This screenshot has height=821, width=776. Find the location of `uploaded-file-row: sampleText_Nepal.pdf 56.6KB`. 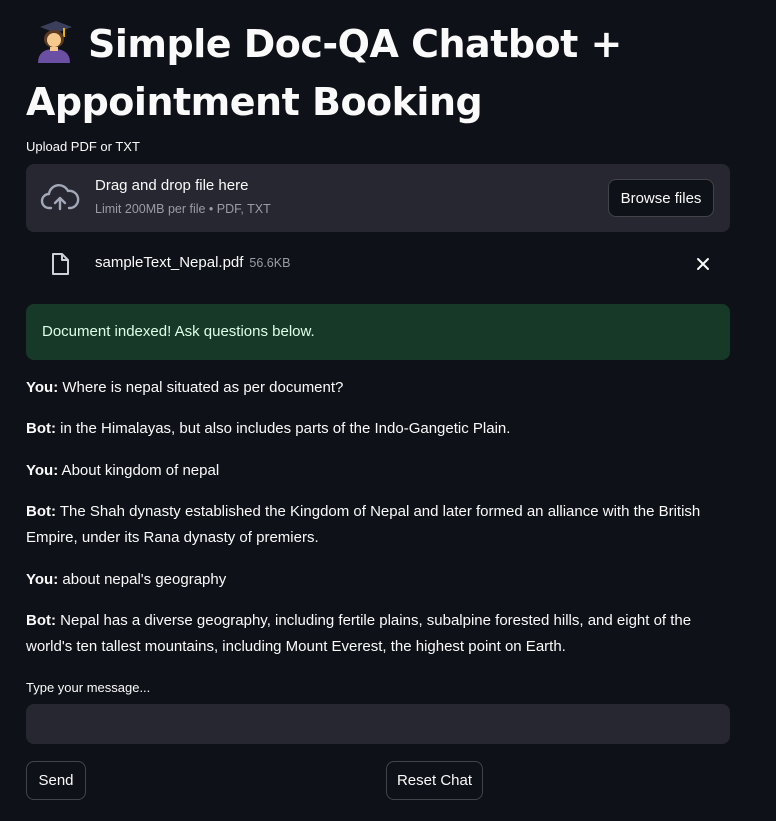

uploaded-file-row: sampleText_Nepal.pdf 56.6KB is located at coordinates (378, 264).